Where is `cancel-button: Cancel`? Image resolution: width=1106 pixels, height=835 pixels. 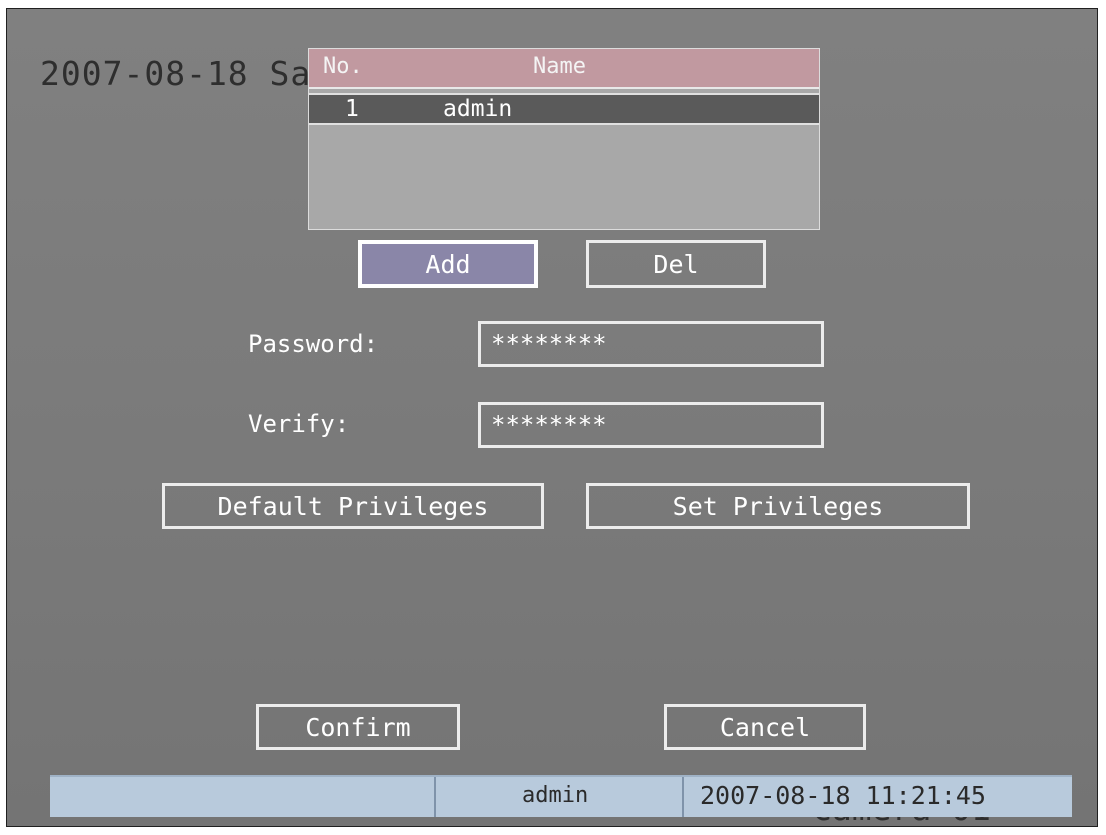 cancel-button: Cancel is located at coordinates (765, 727).